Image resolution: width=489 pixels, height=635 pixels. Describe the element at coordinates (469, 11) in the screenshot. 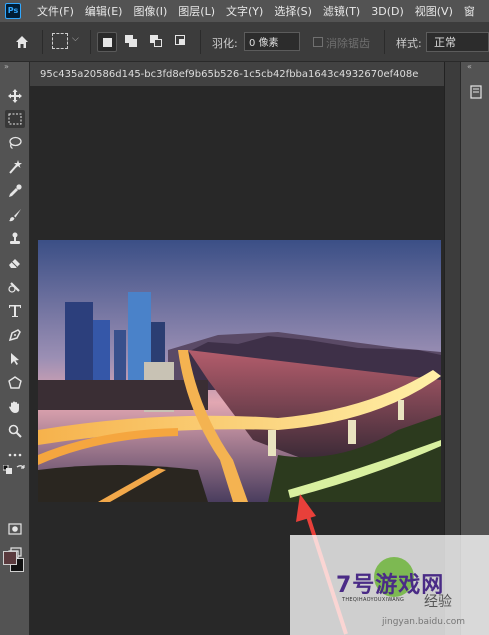

I see `menu-window: 窗` at that location.